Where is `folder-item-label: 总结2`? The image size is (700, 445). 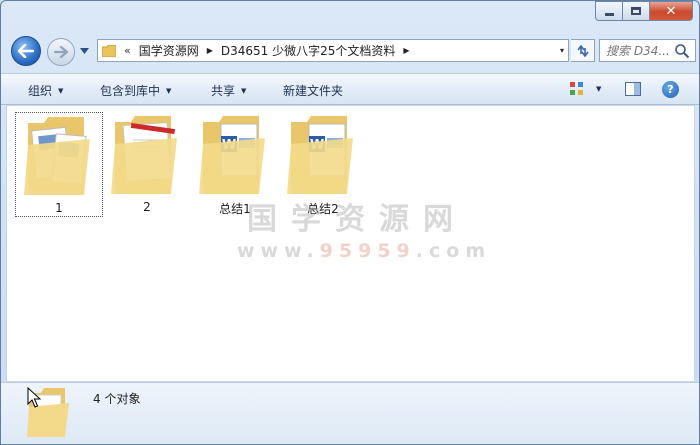 folder-item-label: 总结2 is located at coordinates (323, 209).